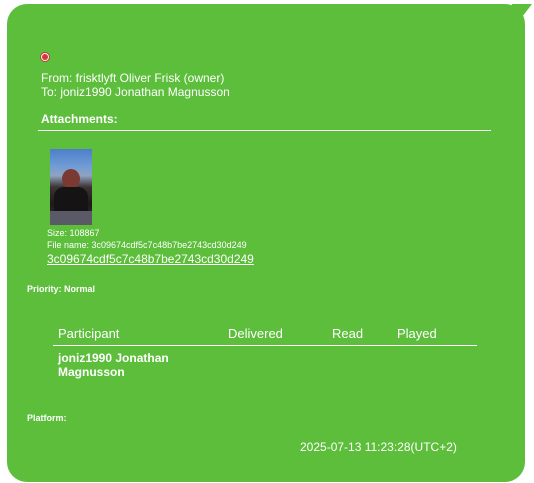  Describe the element at coordinates (265, 345) in the screenshot. I see `table-header-divider` at that location.